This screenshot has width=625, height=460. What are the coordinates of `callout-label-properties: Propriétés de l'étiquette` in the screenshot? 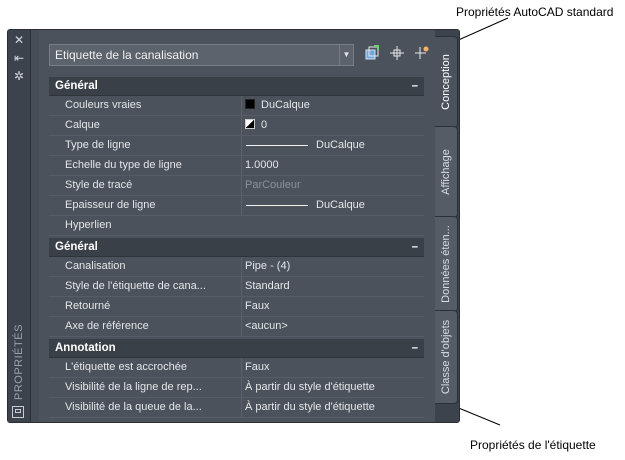 It's located at (533, 445).